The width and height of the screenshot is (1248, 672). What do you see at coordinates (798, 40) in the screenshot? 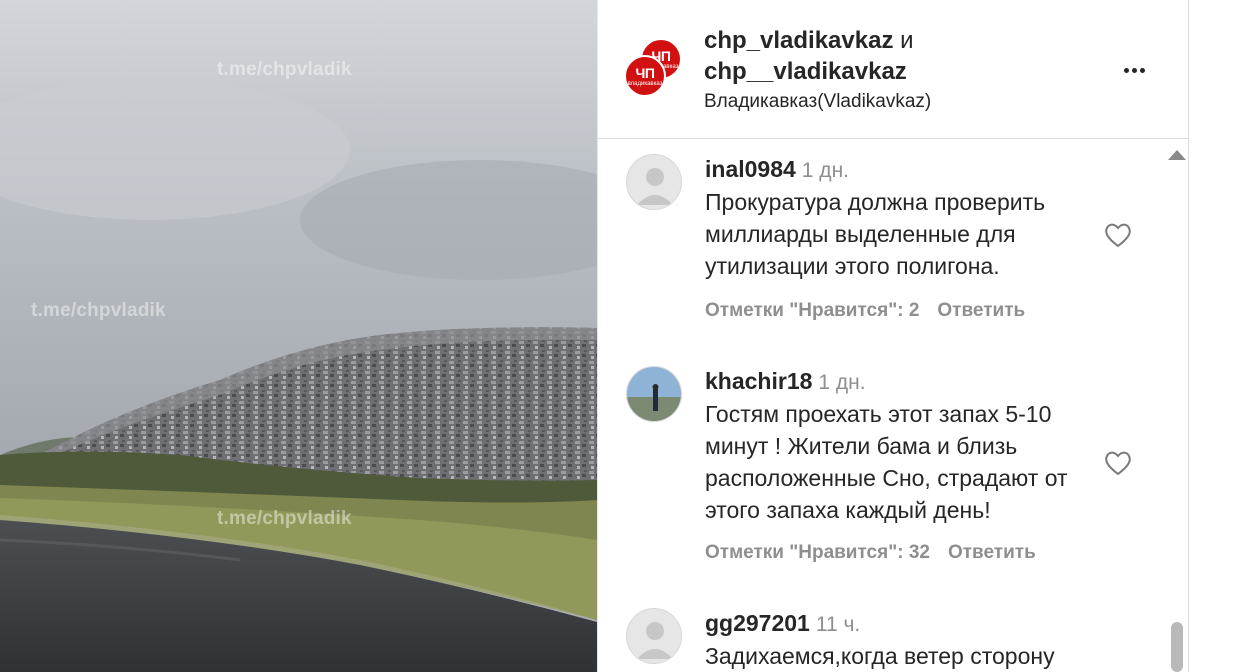
I see `account-name-link: chp_vladikavkaz` at bounding box center [798, 40].